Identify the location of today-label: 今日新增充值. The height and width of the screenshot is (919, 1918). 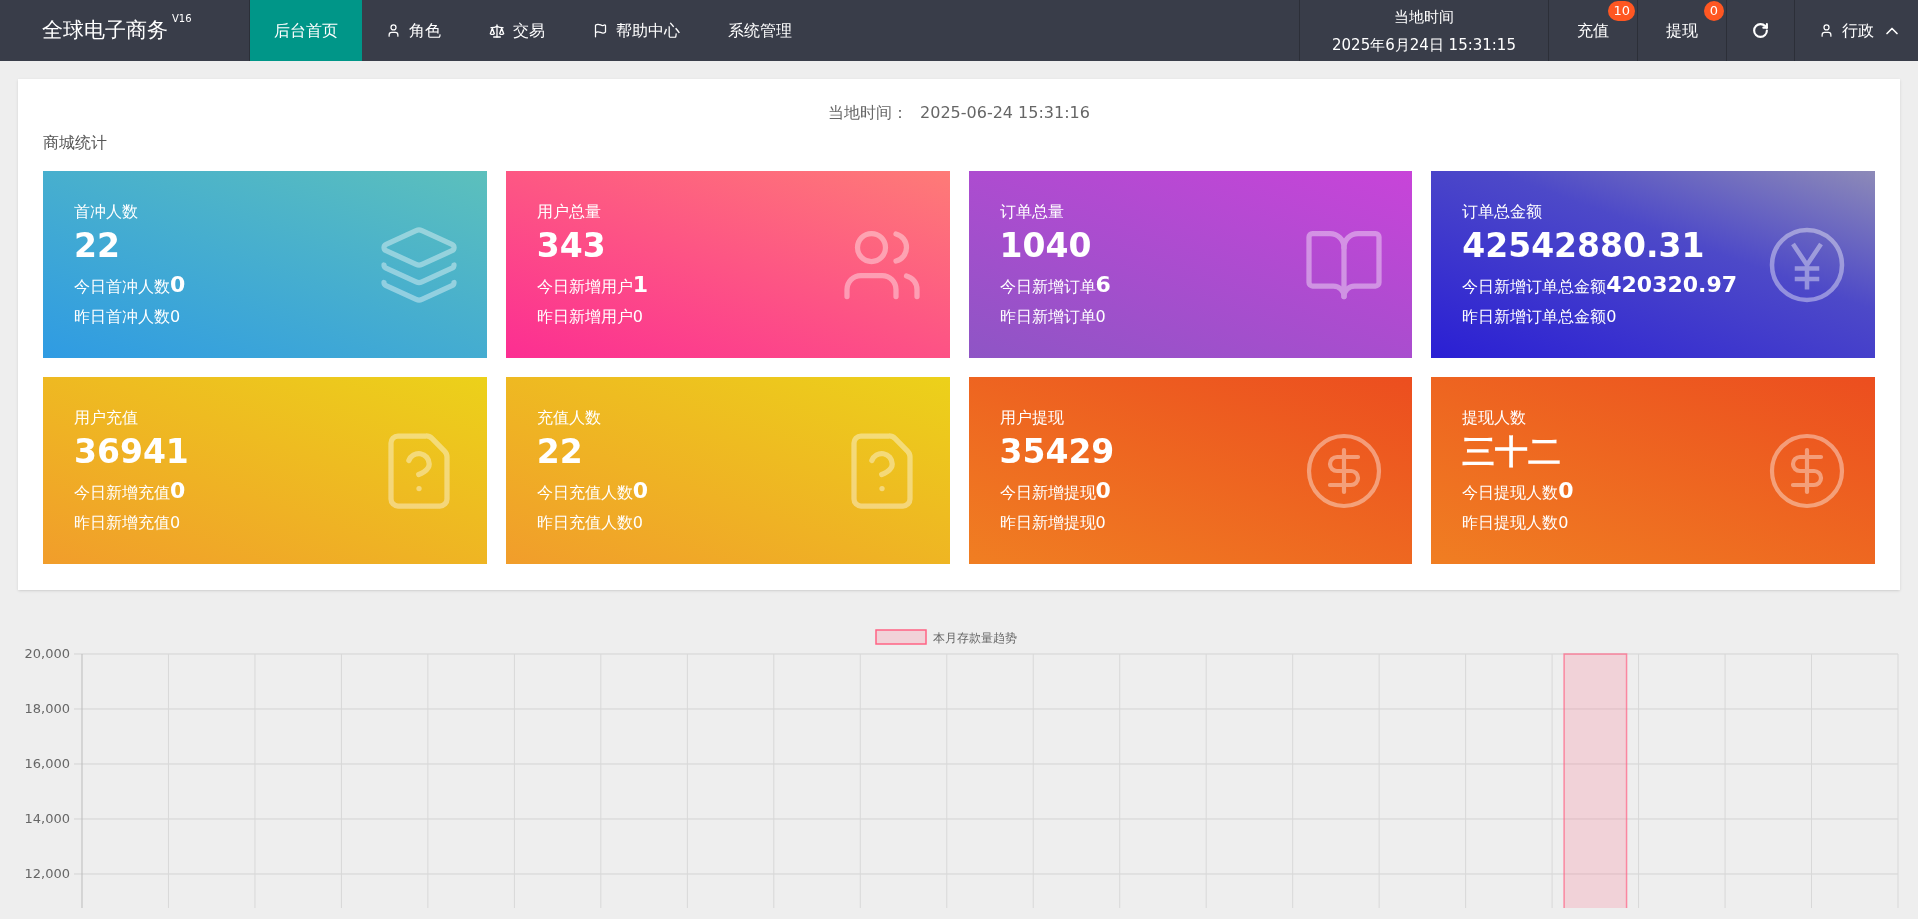
(122, 493).